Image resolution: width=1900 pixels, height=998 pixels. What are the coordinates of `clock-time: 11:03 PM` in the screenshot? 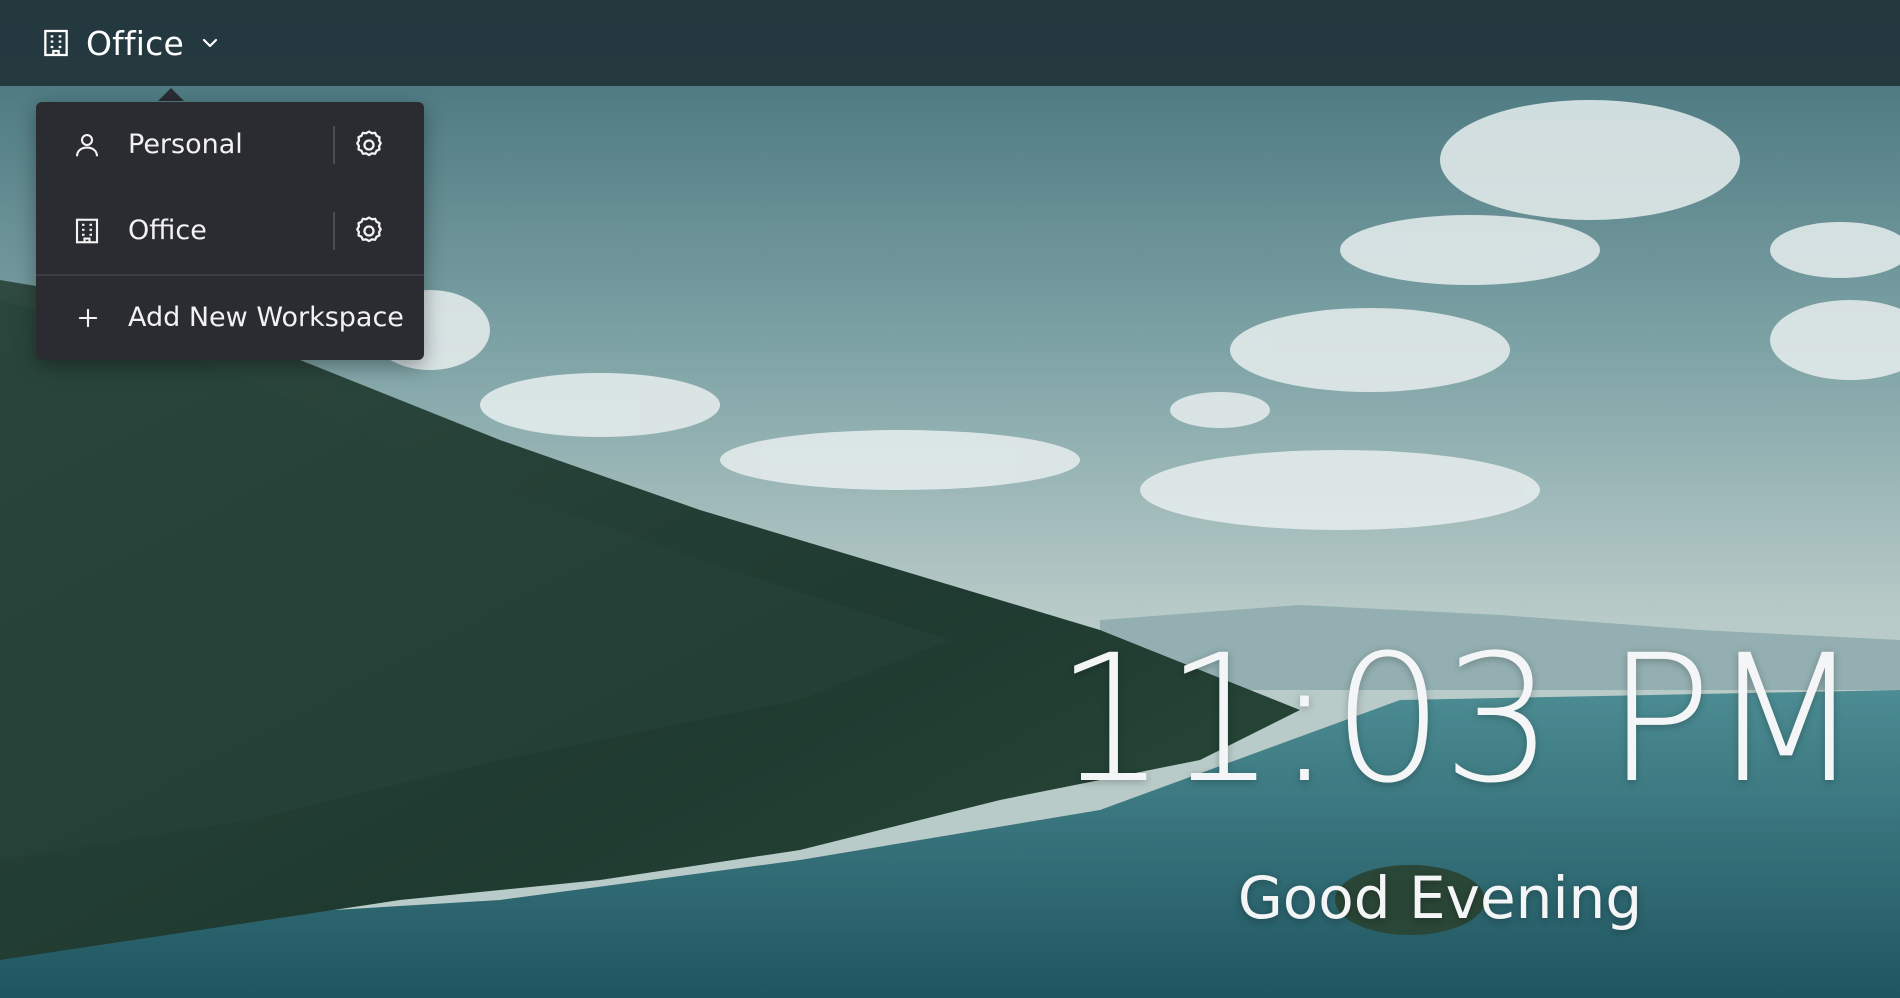 It's located at (1458, 719).